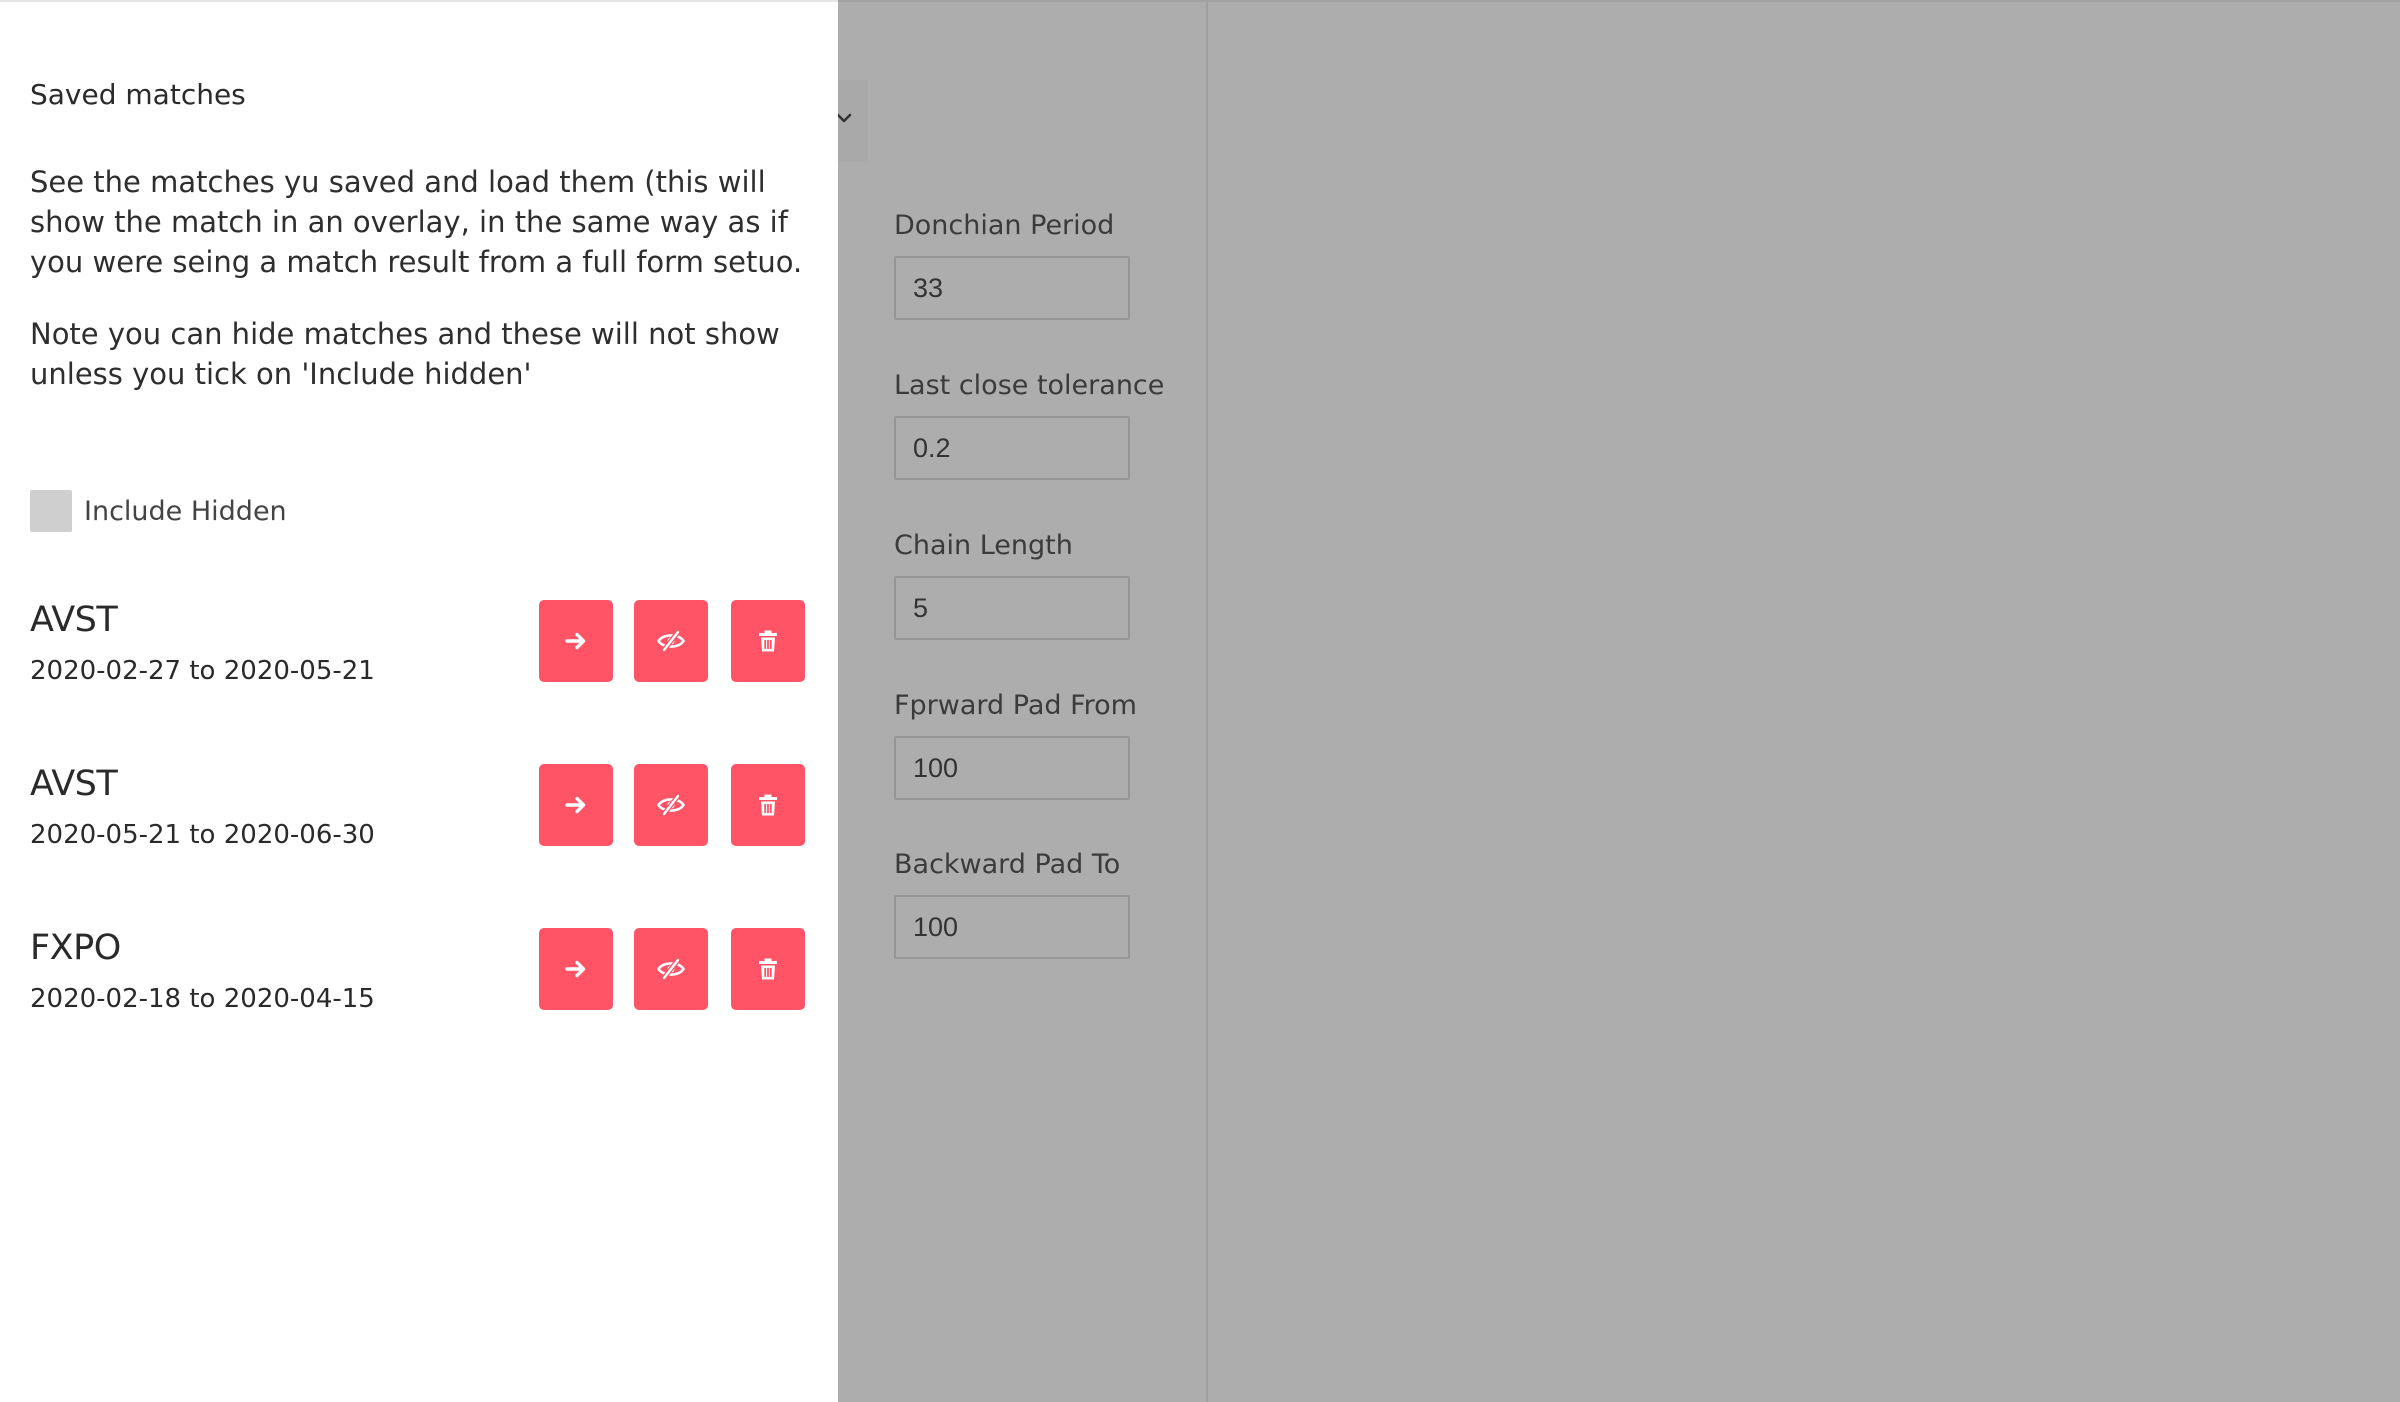 Image resolution: width=2400 pixels, height=1402 pixels. I want to click on forward-pad-from-input: 100, so click(1012, 768).